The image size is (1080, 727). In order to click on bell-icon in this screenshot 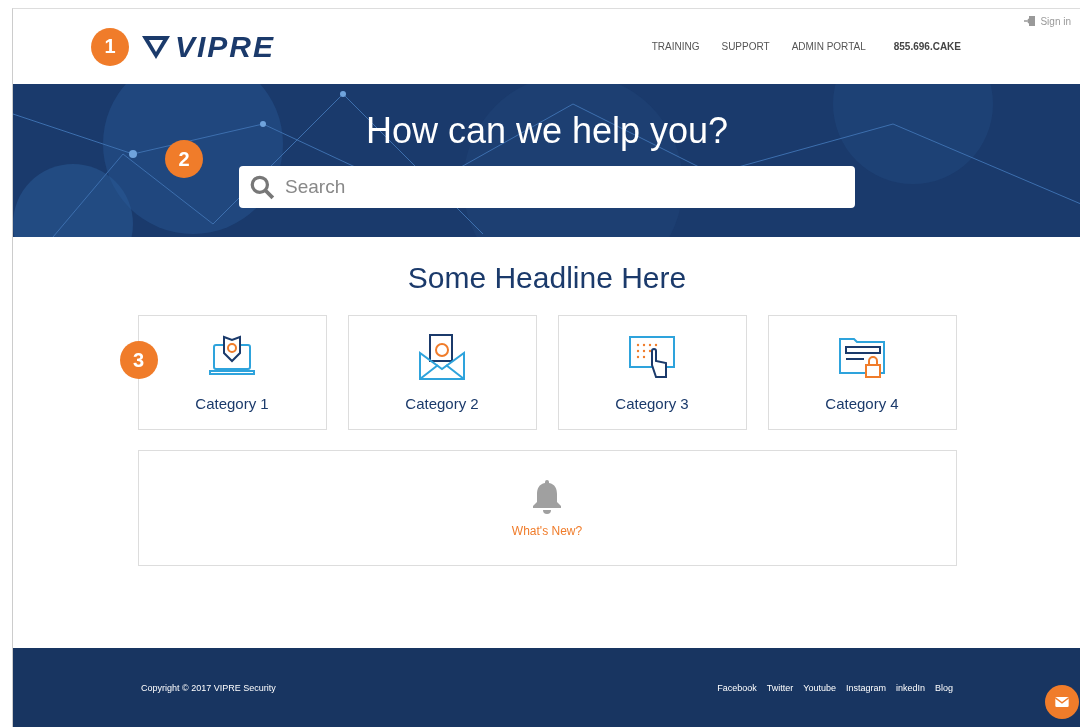, I will do `click(547, 496)`.